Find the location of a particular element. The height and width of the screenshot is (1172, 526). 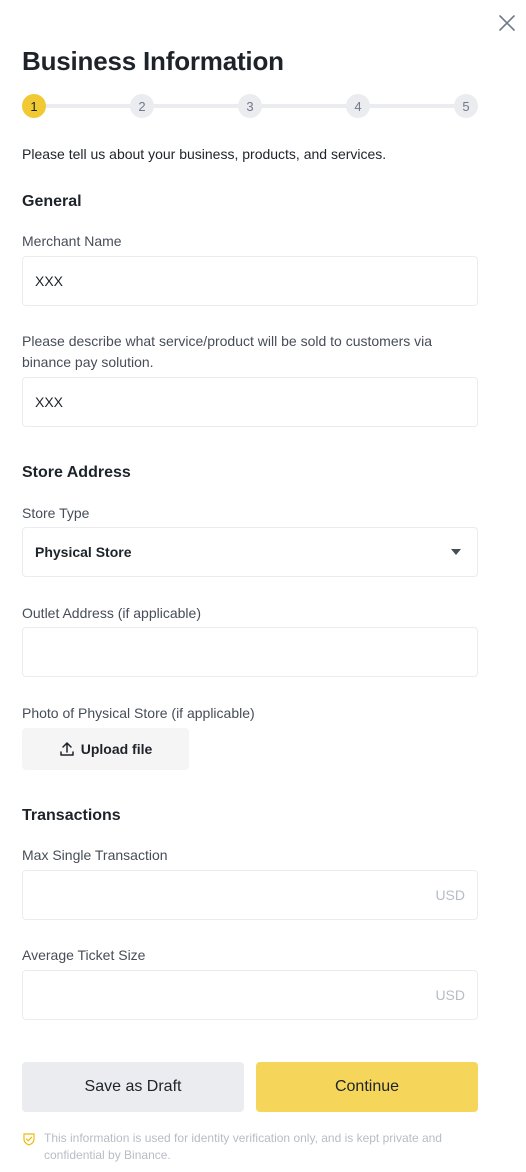

save-as-draft-button: Save as Draft is located at coordinates (133, 1087).